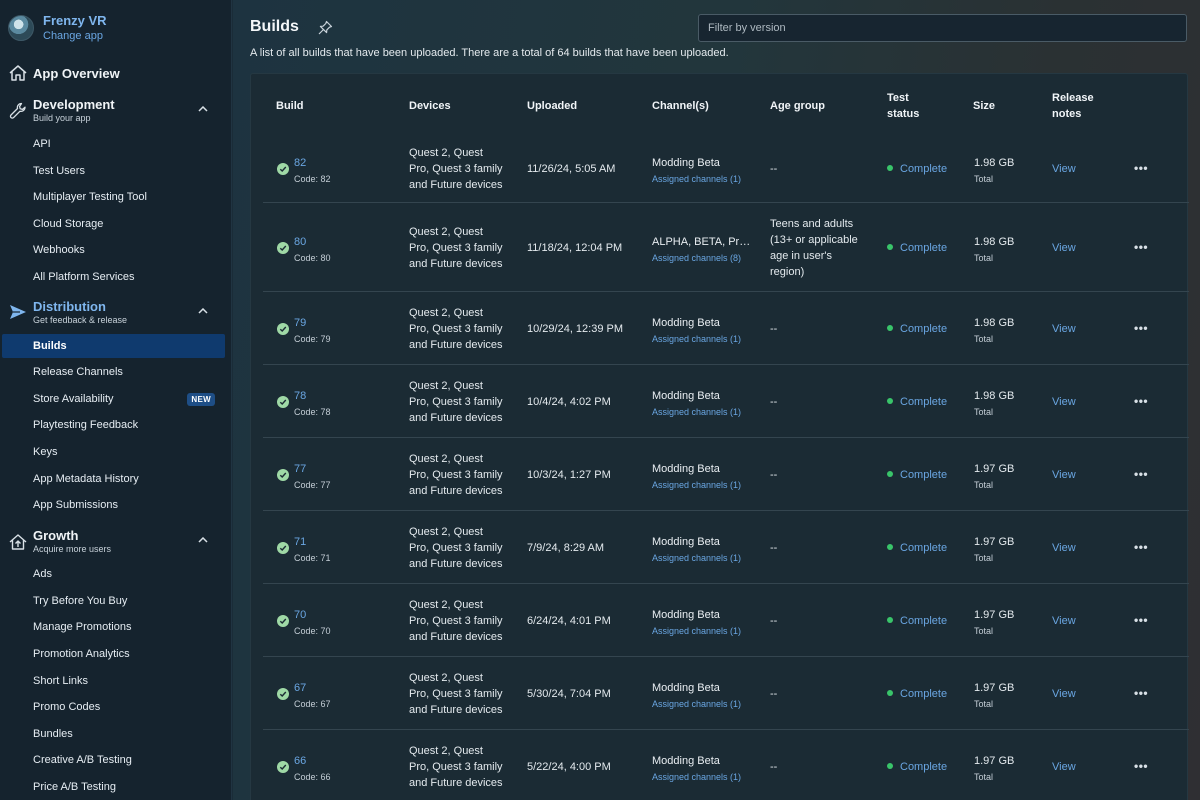  What do you see at coordinates (113, 372) in the screenshot?
I see `sidebar-item-release-channels: Release Channels` at bounding box center [113, 372].